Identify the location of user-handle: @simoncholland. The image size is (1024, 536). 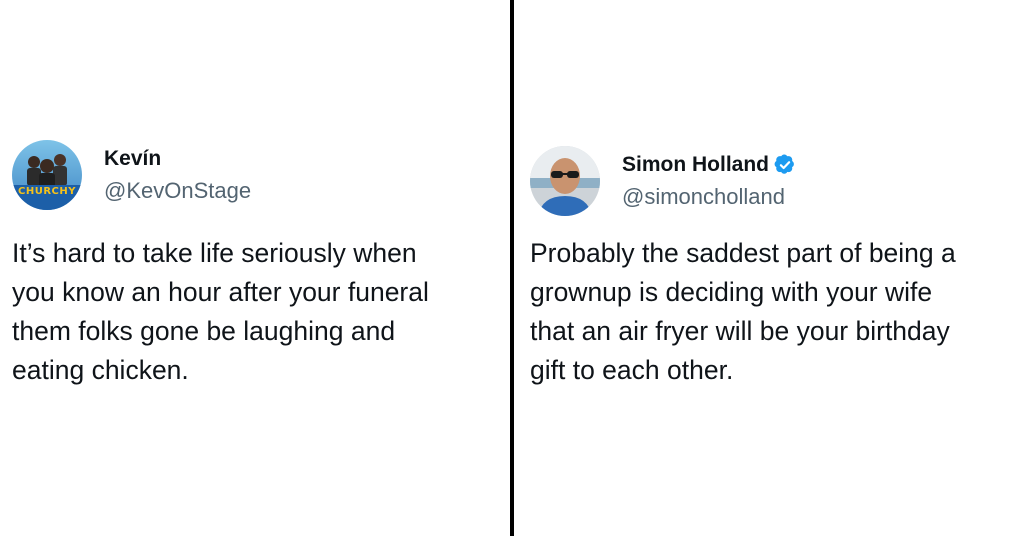
(709, 197).